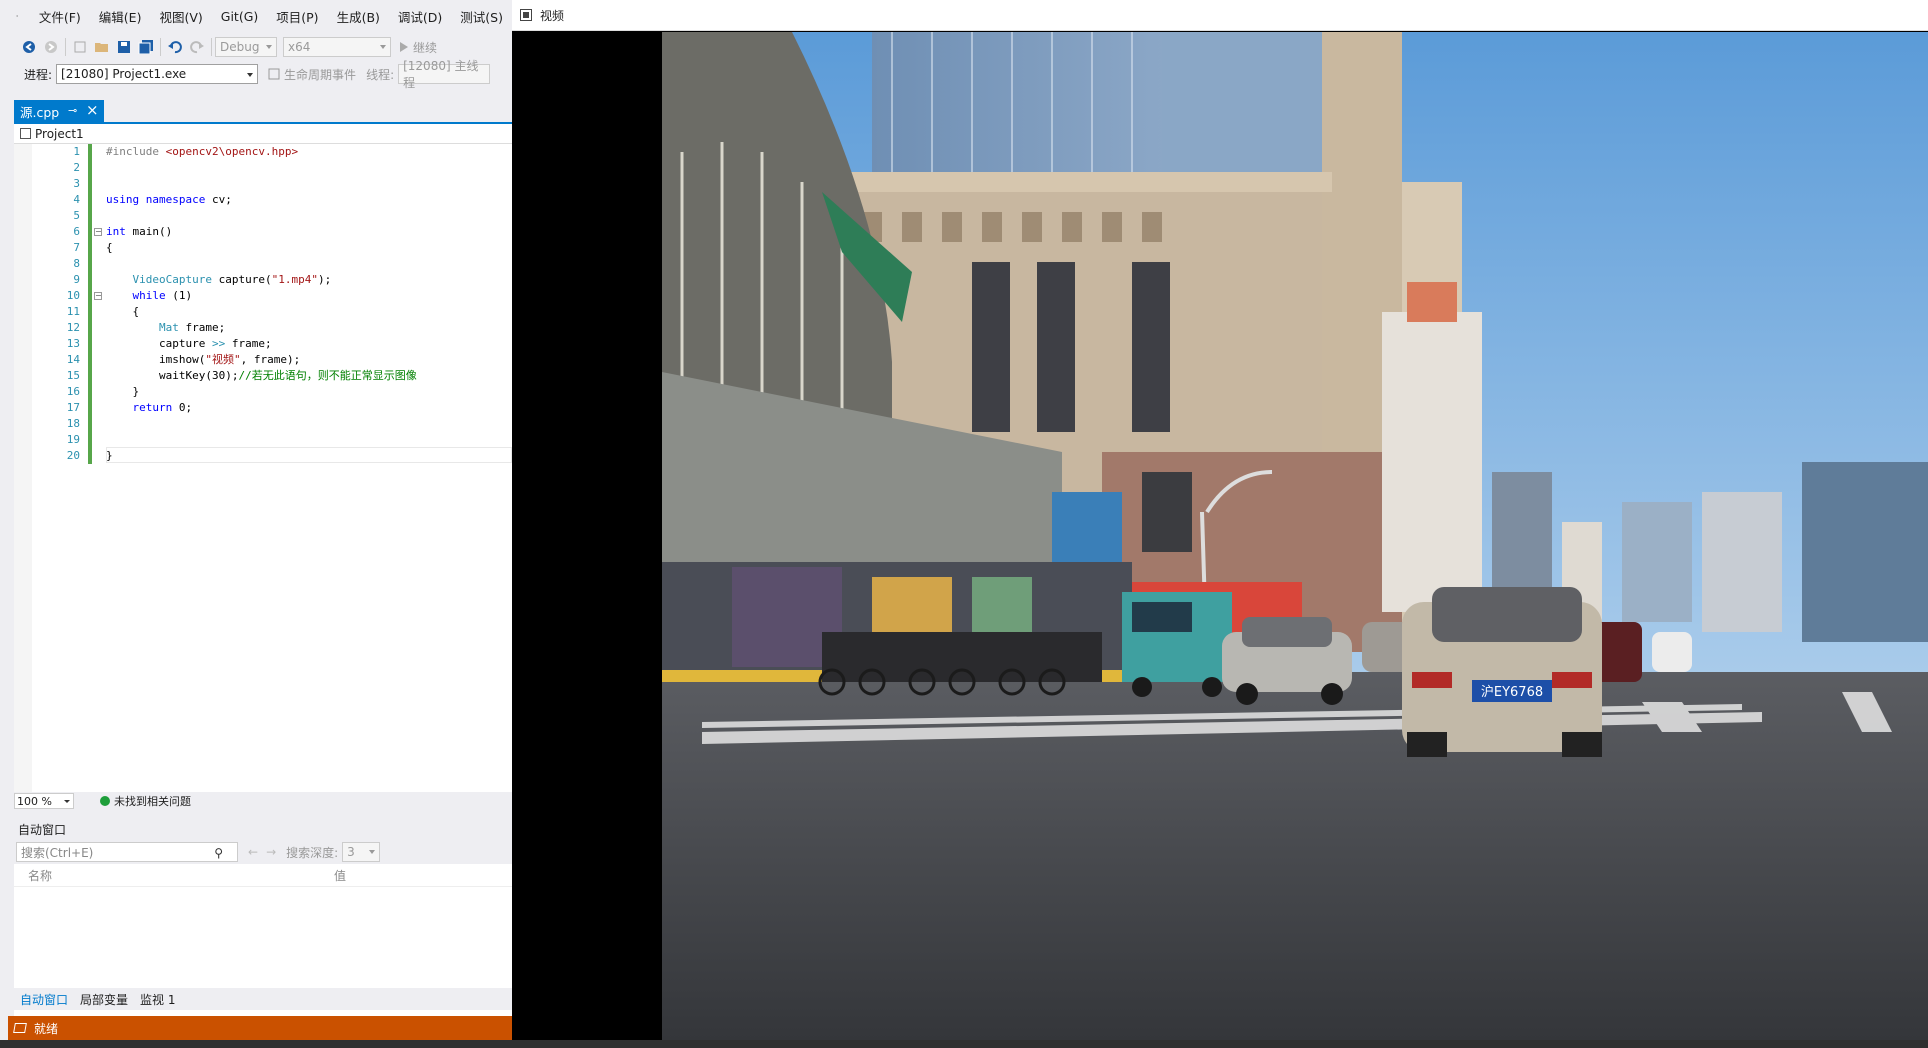  I want to click on lifecycle-events-label: 生命周期事件, so click(320, 74).